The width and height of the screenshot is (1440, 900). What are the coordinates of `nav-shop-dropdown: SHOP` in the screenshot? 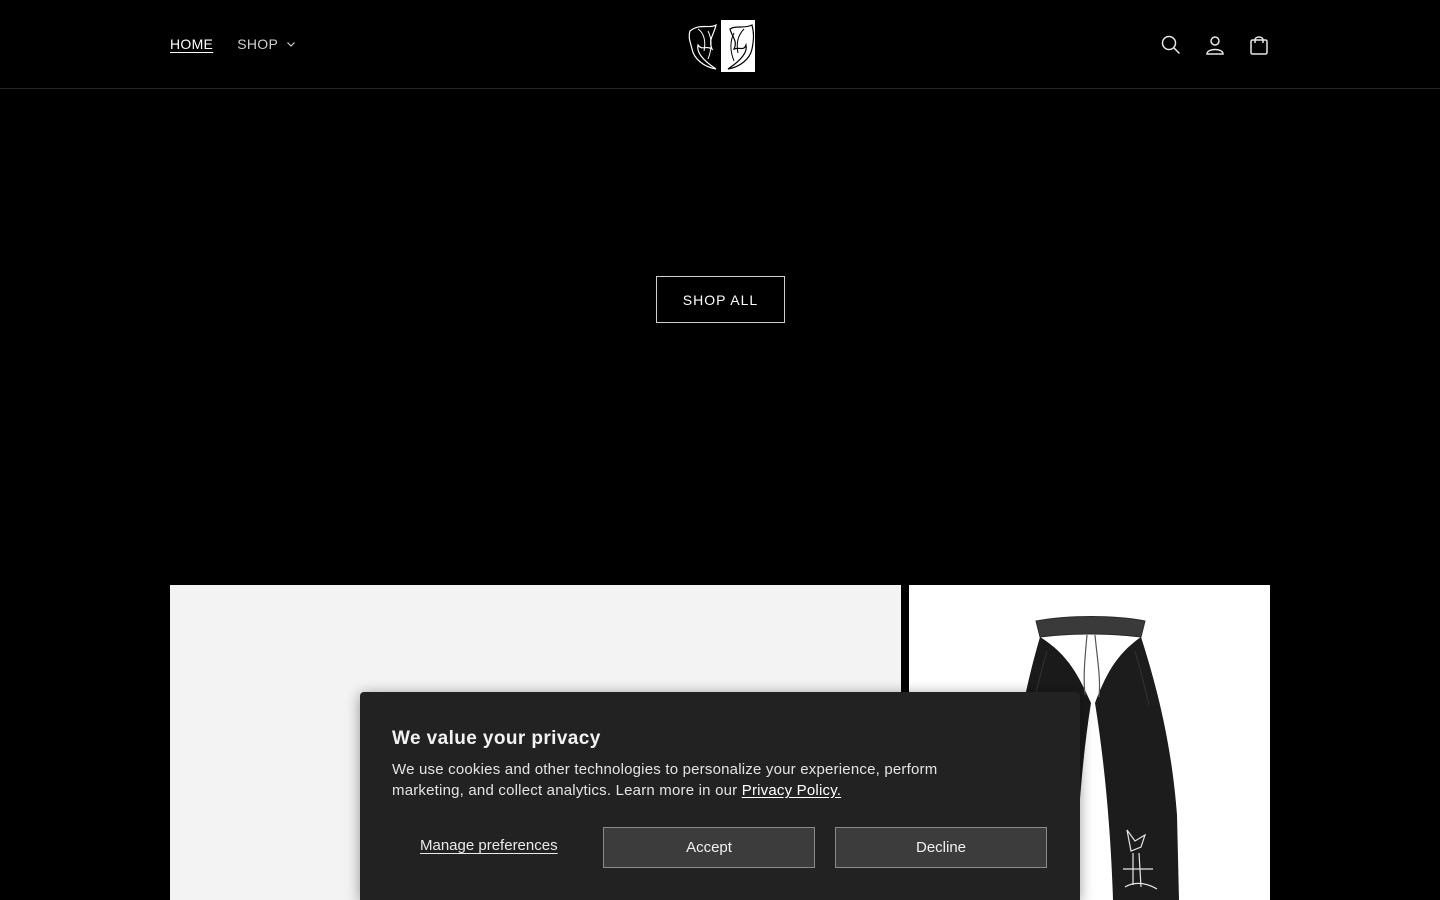 It's located at (266, 44).